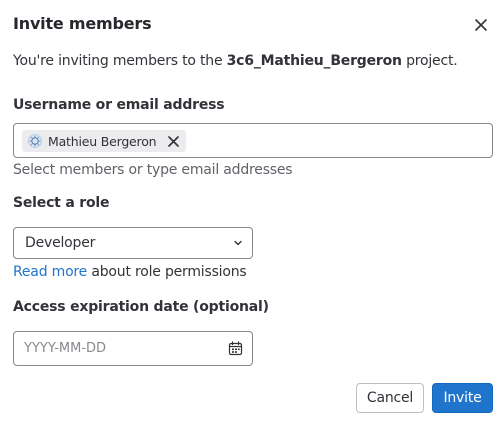  I want to click on intro-suffix: project., so click(429, 61).